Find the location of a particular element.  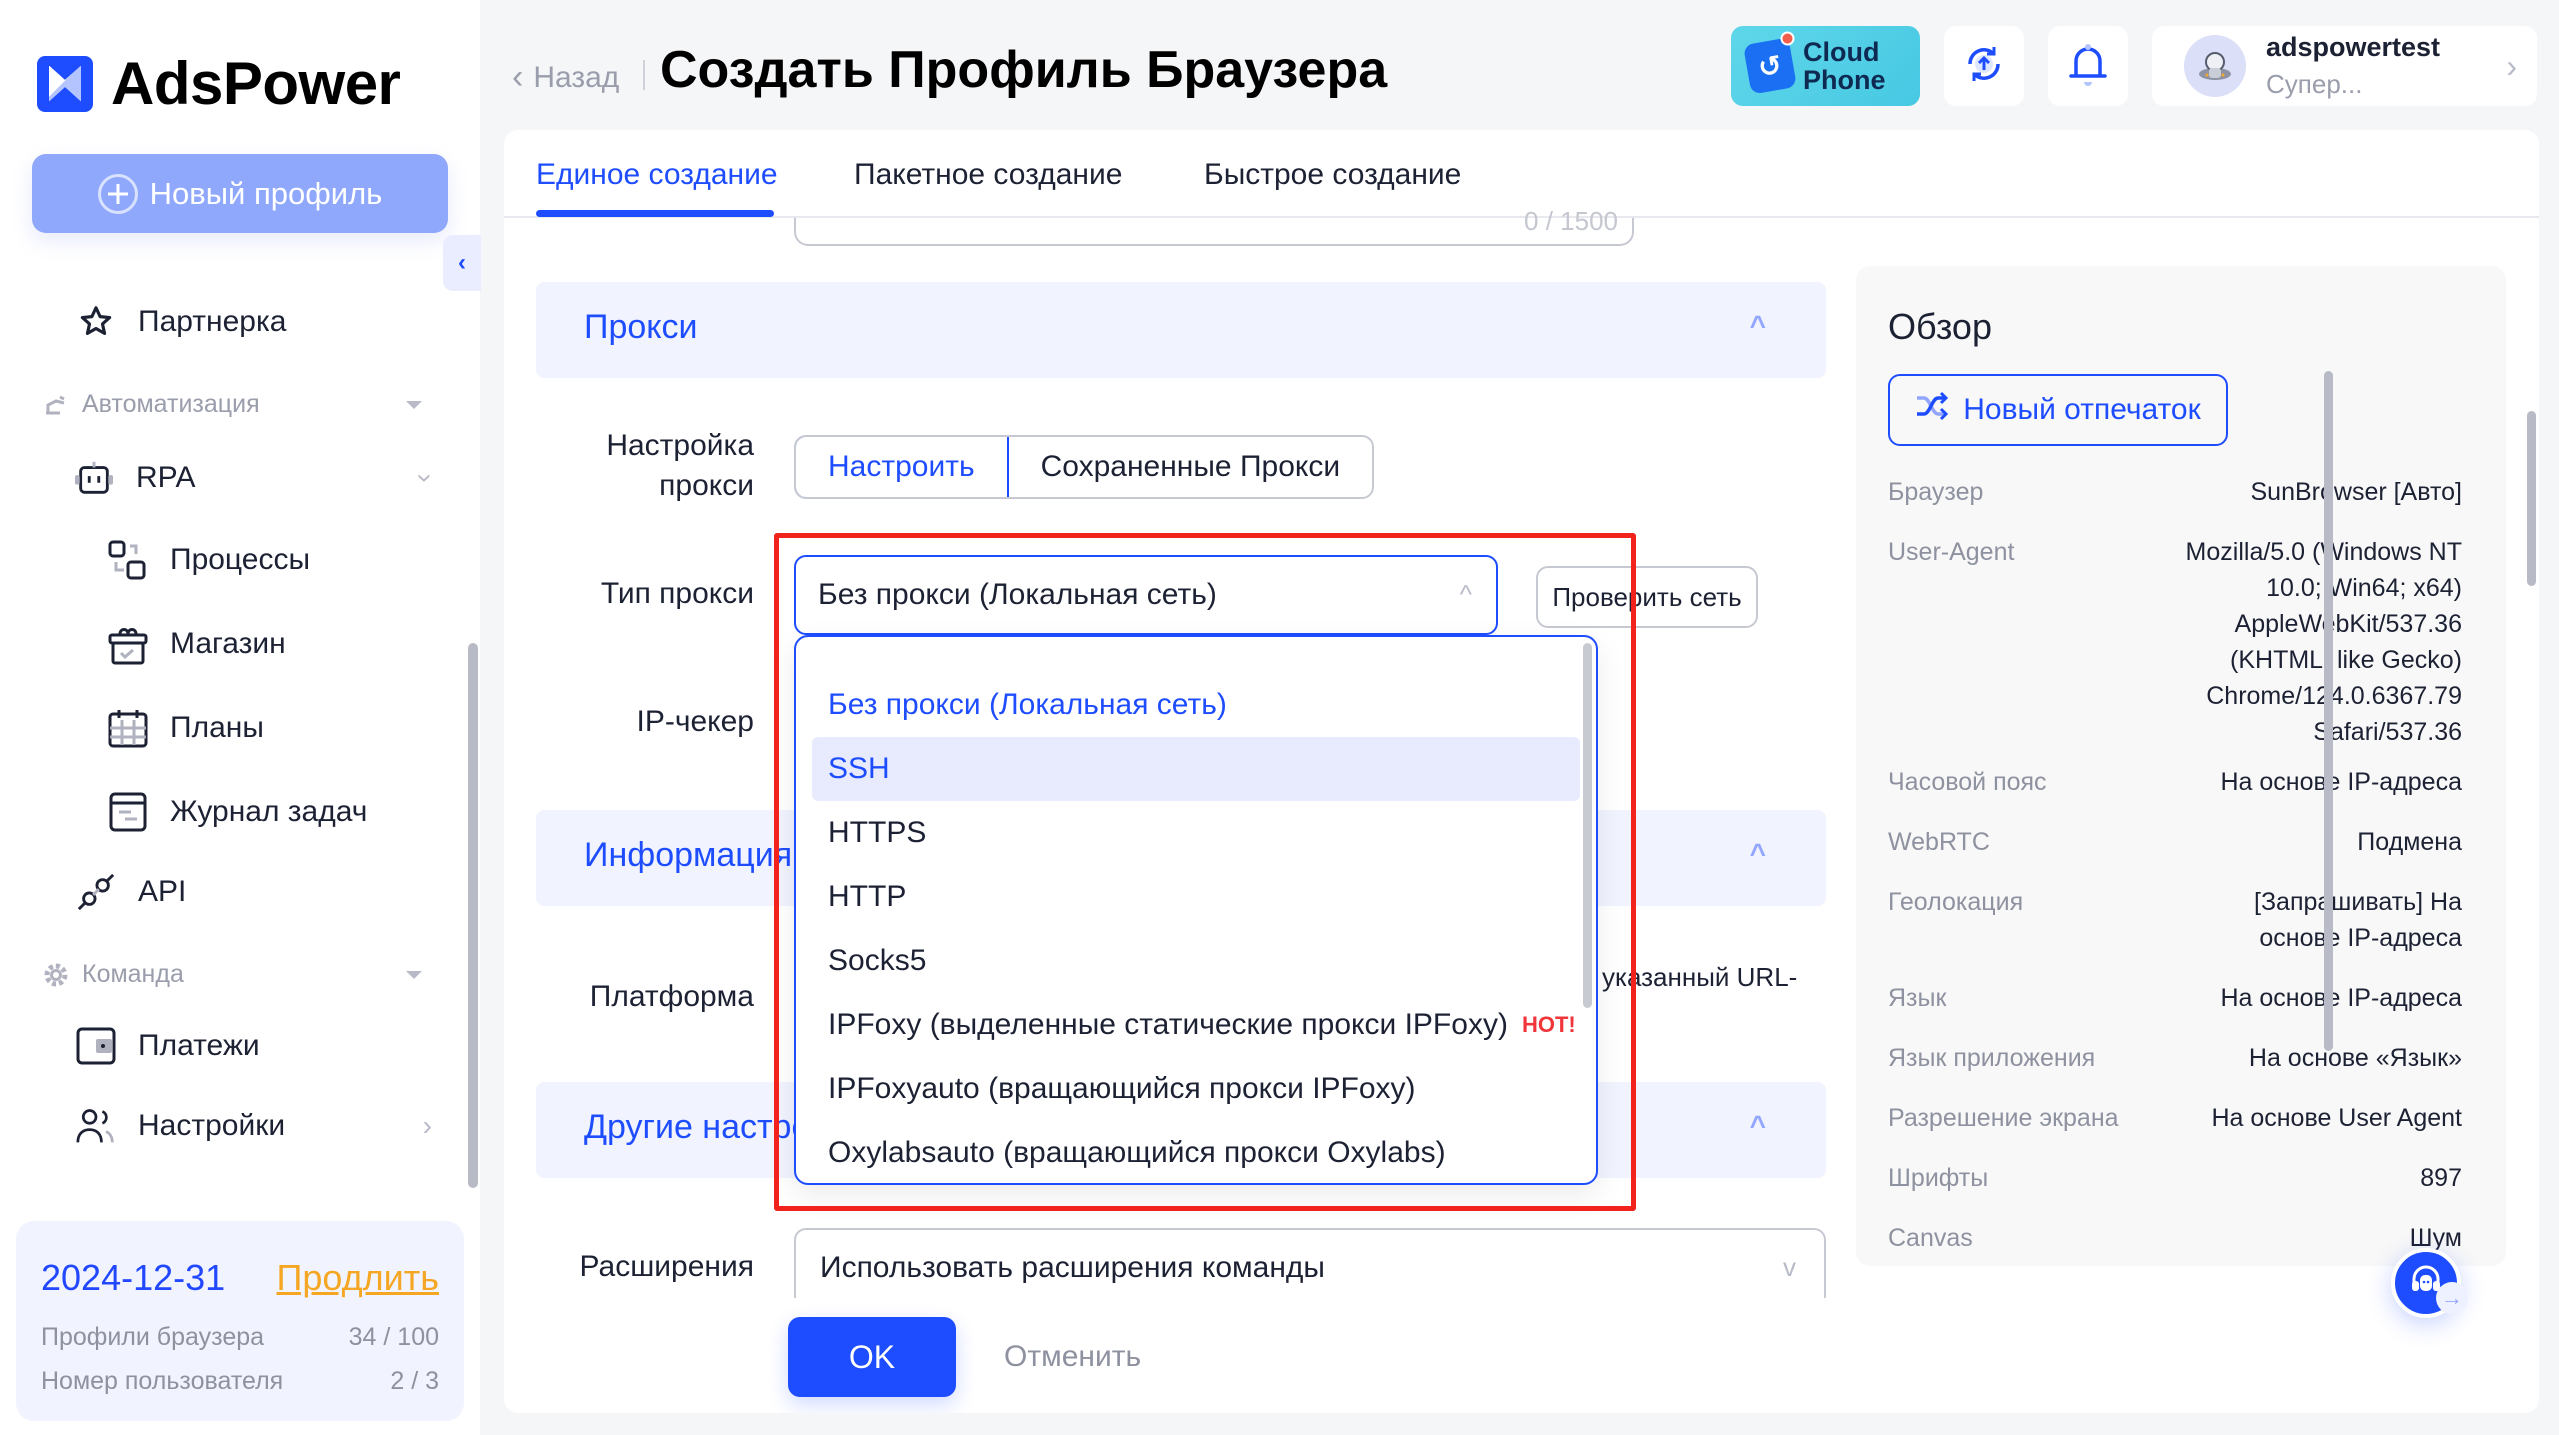

dropdown-option-http: HTTP is located at coordinates (1196, 897).